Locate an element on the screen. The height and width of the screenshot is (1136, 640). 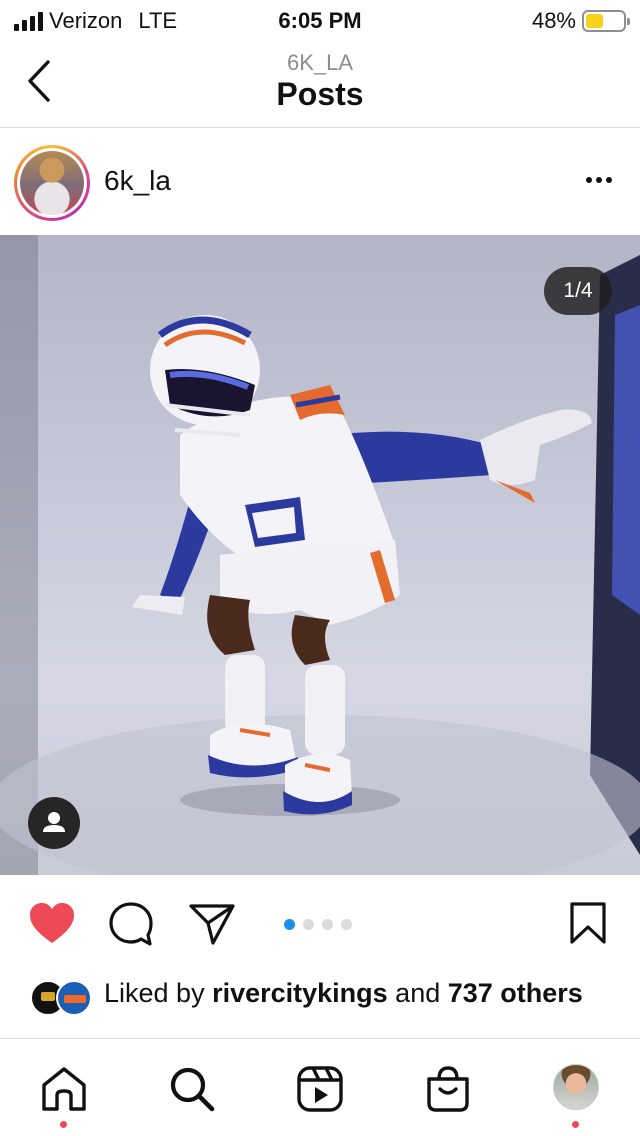
carousel-counter: 1/4 is located at coordinates (578, 291).